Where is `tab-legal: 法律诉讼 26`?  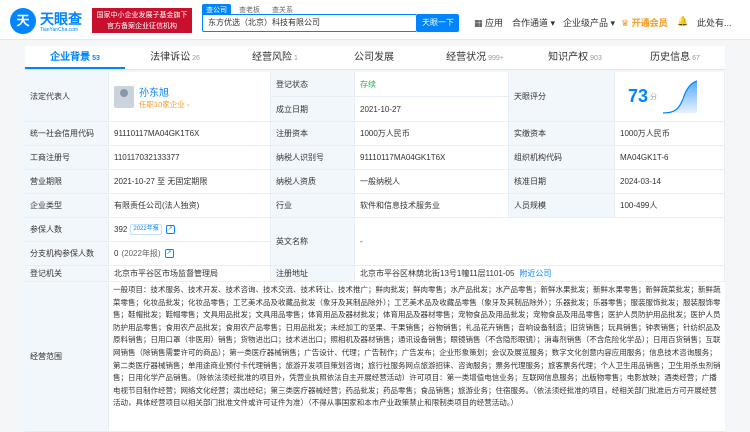
tab-legal: 法律诉讼 26 is located at coordinates (175, 57).